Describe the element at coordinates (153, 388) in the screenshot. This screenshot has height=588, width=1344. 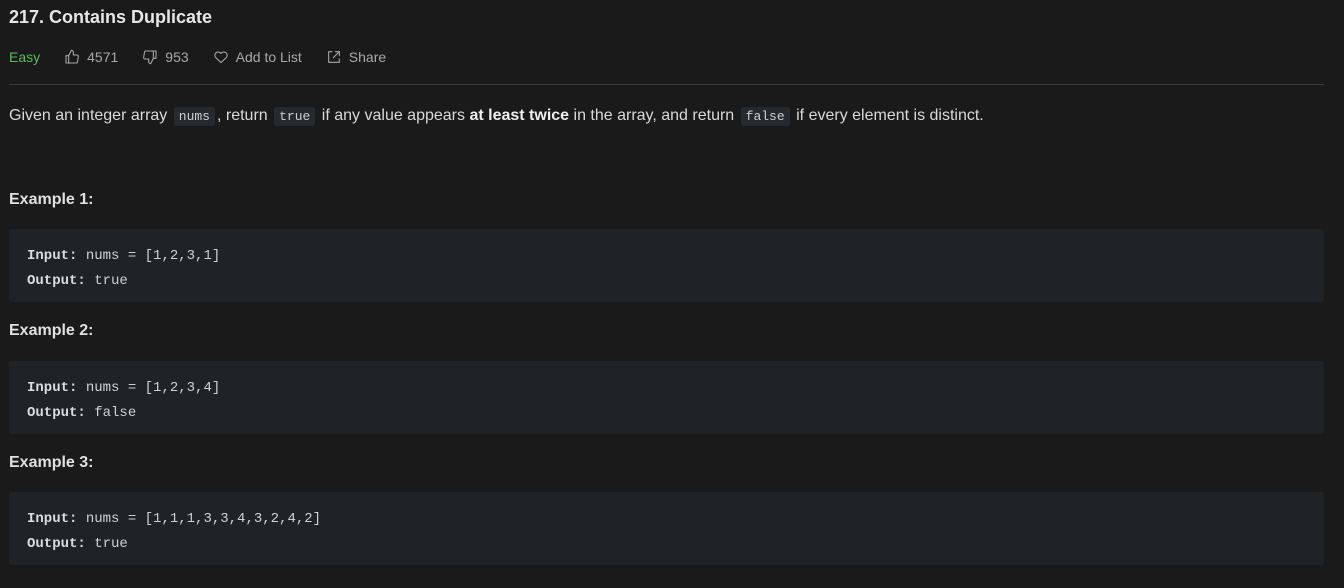
I see `input-value: nums = [1,2,3,4]` at that location.